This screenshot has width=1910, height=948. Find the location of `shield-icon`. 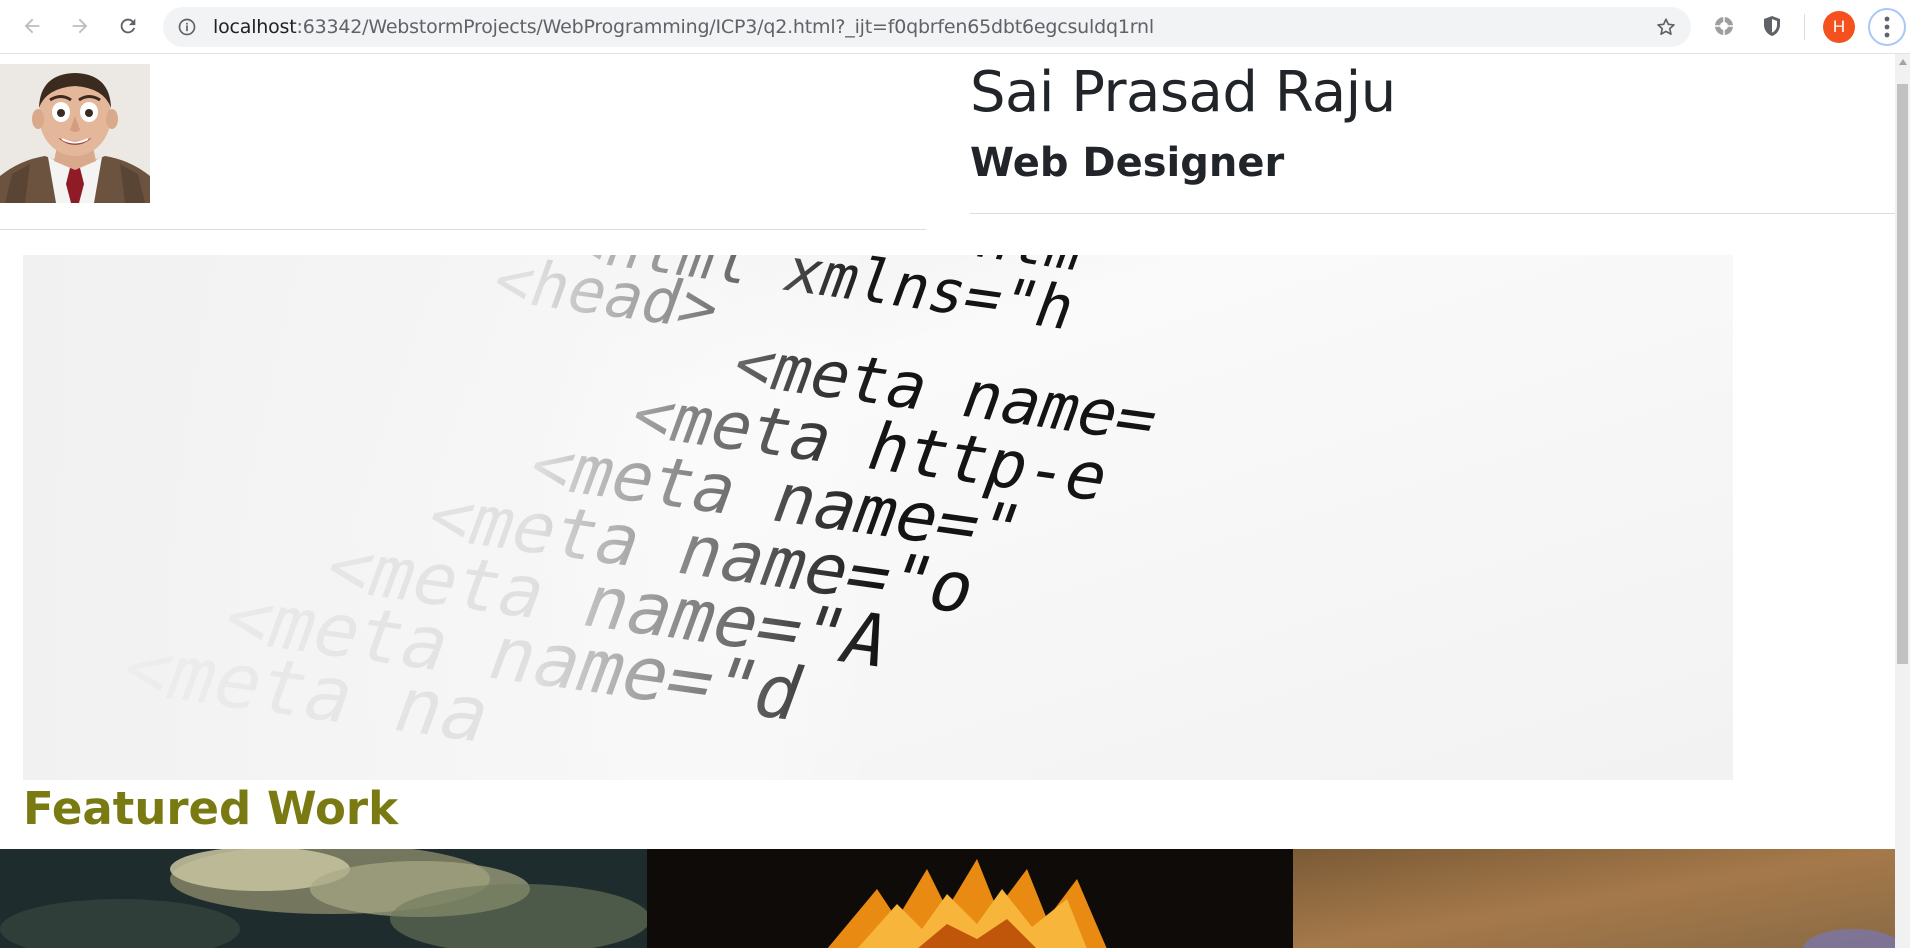

shield-icon is located at coordinates (1772, 26).